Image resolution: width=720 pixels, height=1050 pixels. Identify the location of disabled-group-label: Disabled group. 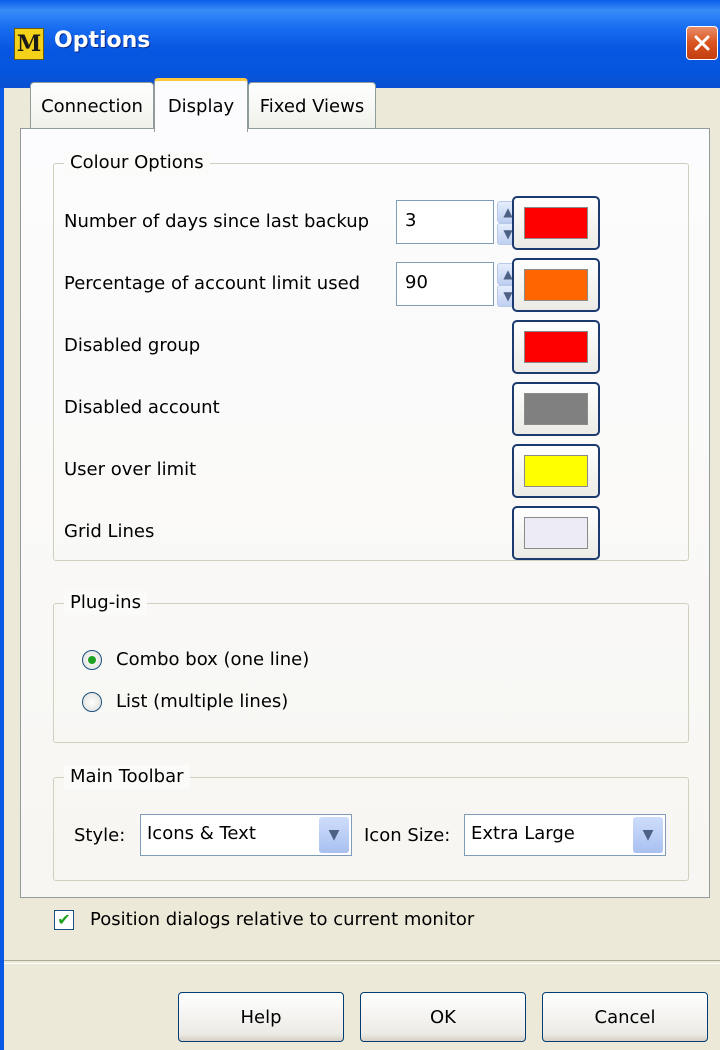
(132, 345).